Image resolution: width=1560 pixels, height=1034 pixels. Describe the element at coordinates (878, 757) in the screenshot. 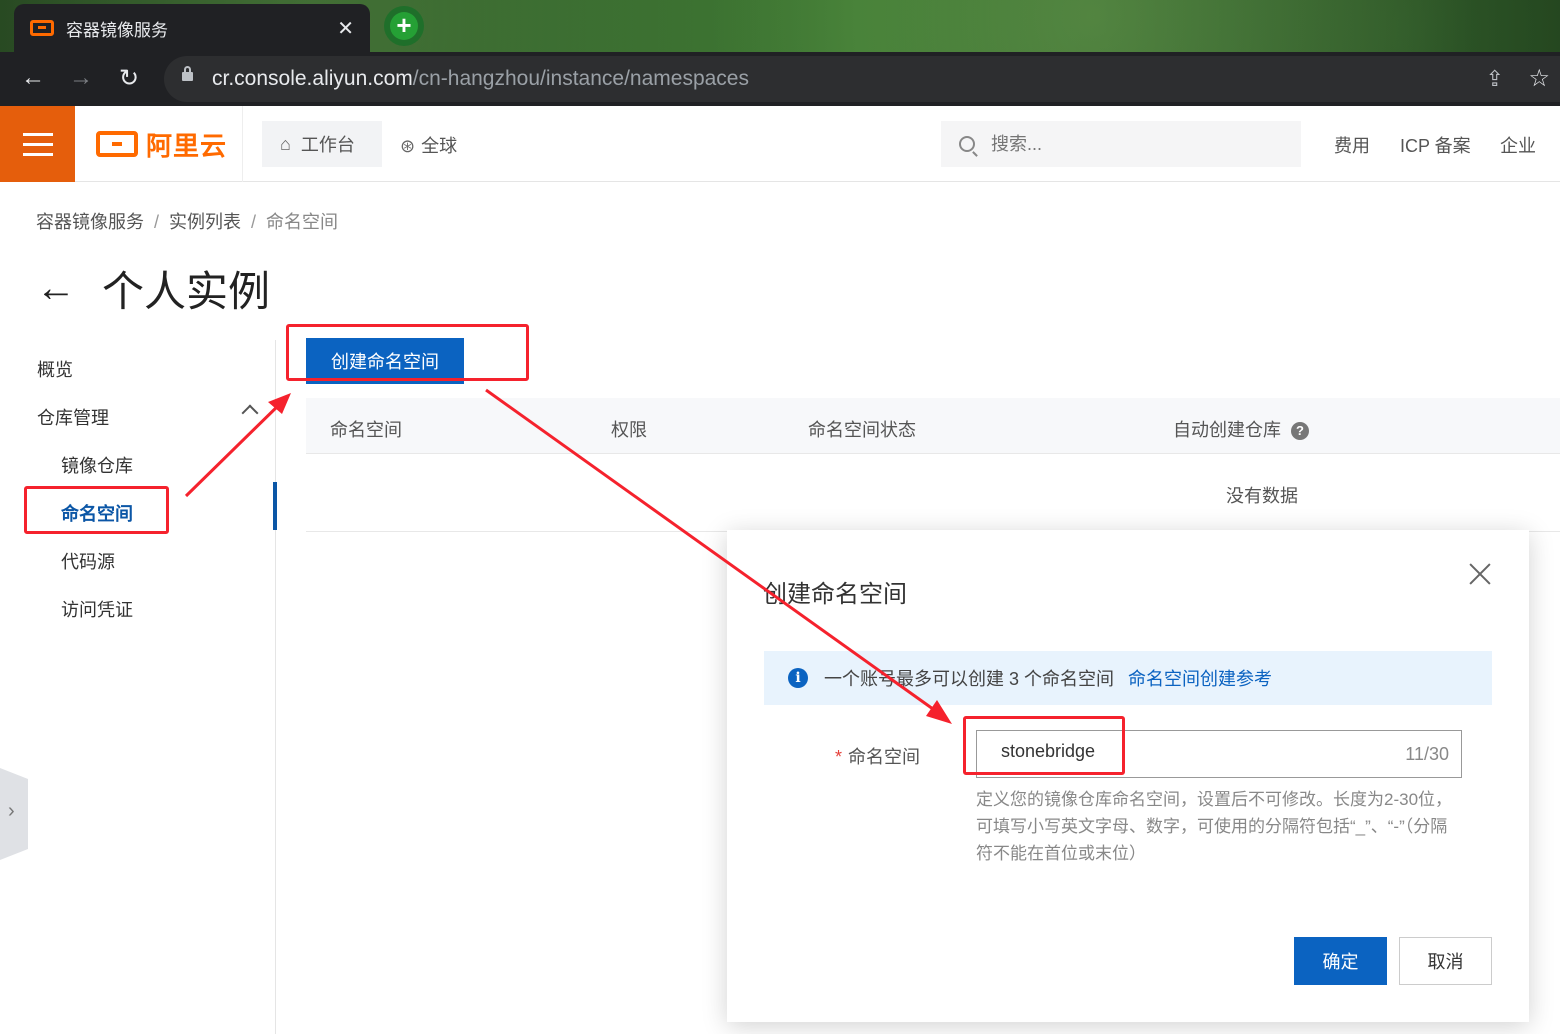

I see `namespace-field-label: * 命名空间` at that location.